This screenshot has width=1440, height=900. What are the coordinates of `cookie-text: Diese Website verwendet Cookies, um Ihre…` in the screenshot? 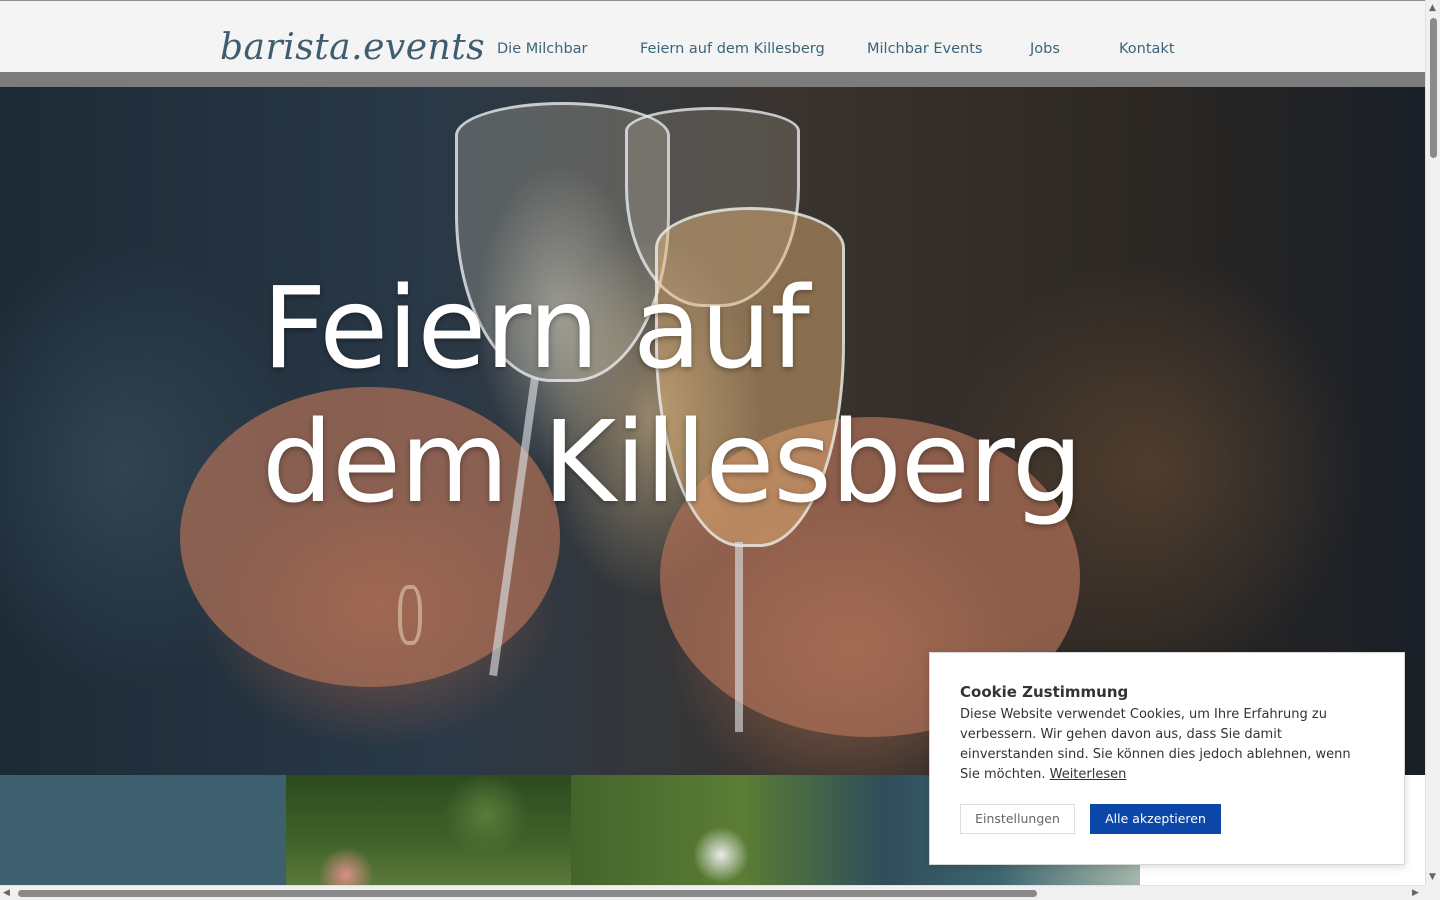 It's located at (1160, 745).